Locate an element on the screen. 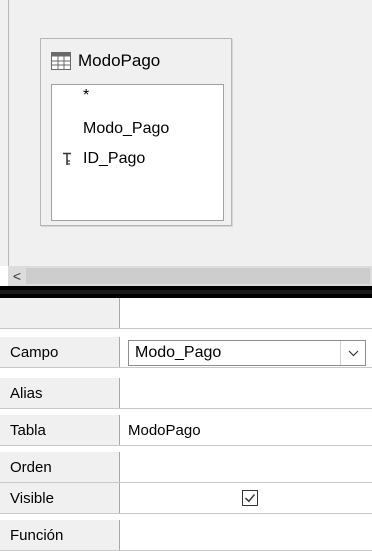 The height and width of the screenshot is (551, 372). field-label: * is located at coordinates (86, 95).